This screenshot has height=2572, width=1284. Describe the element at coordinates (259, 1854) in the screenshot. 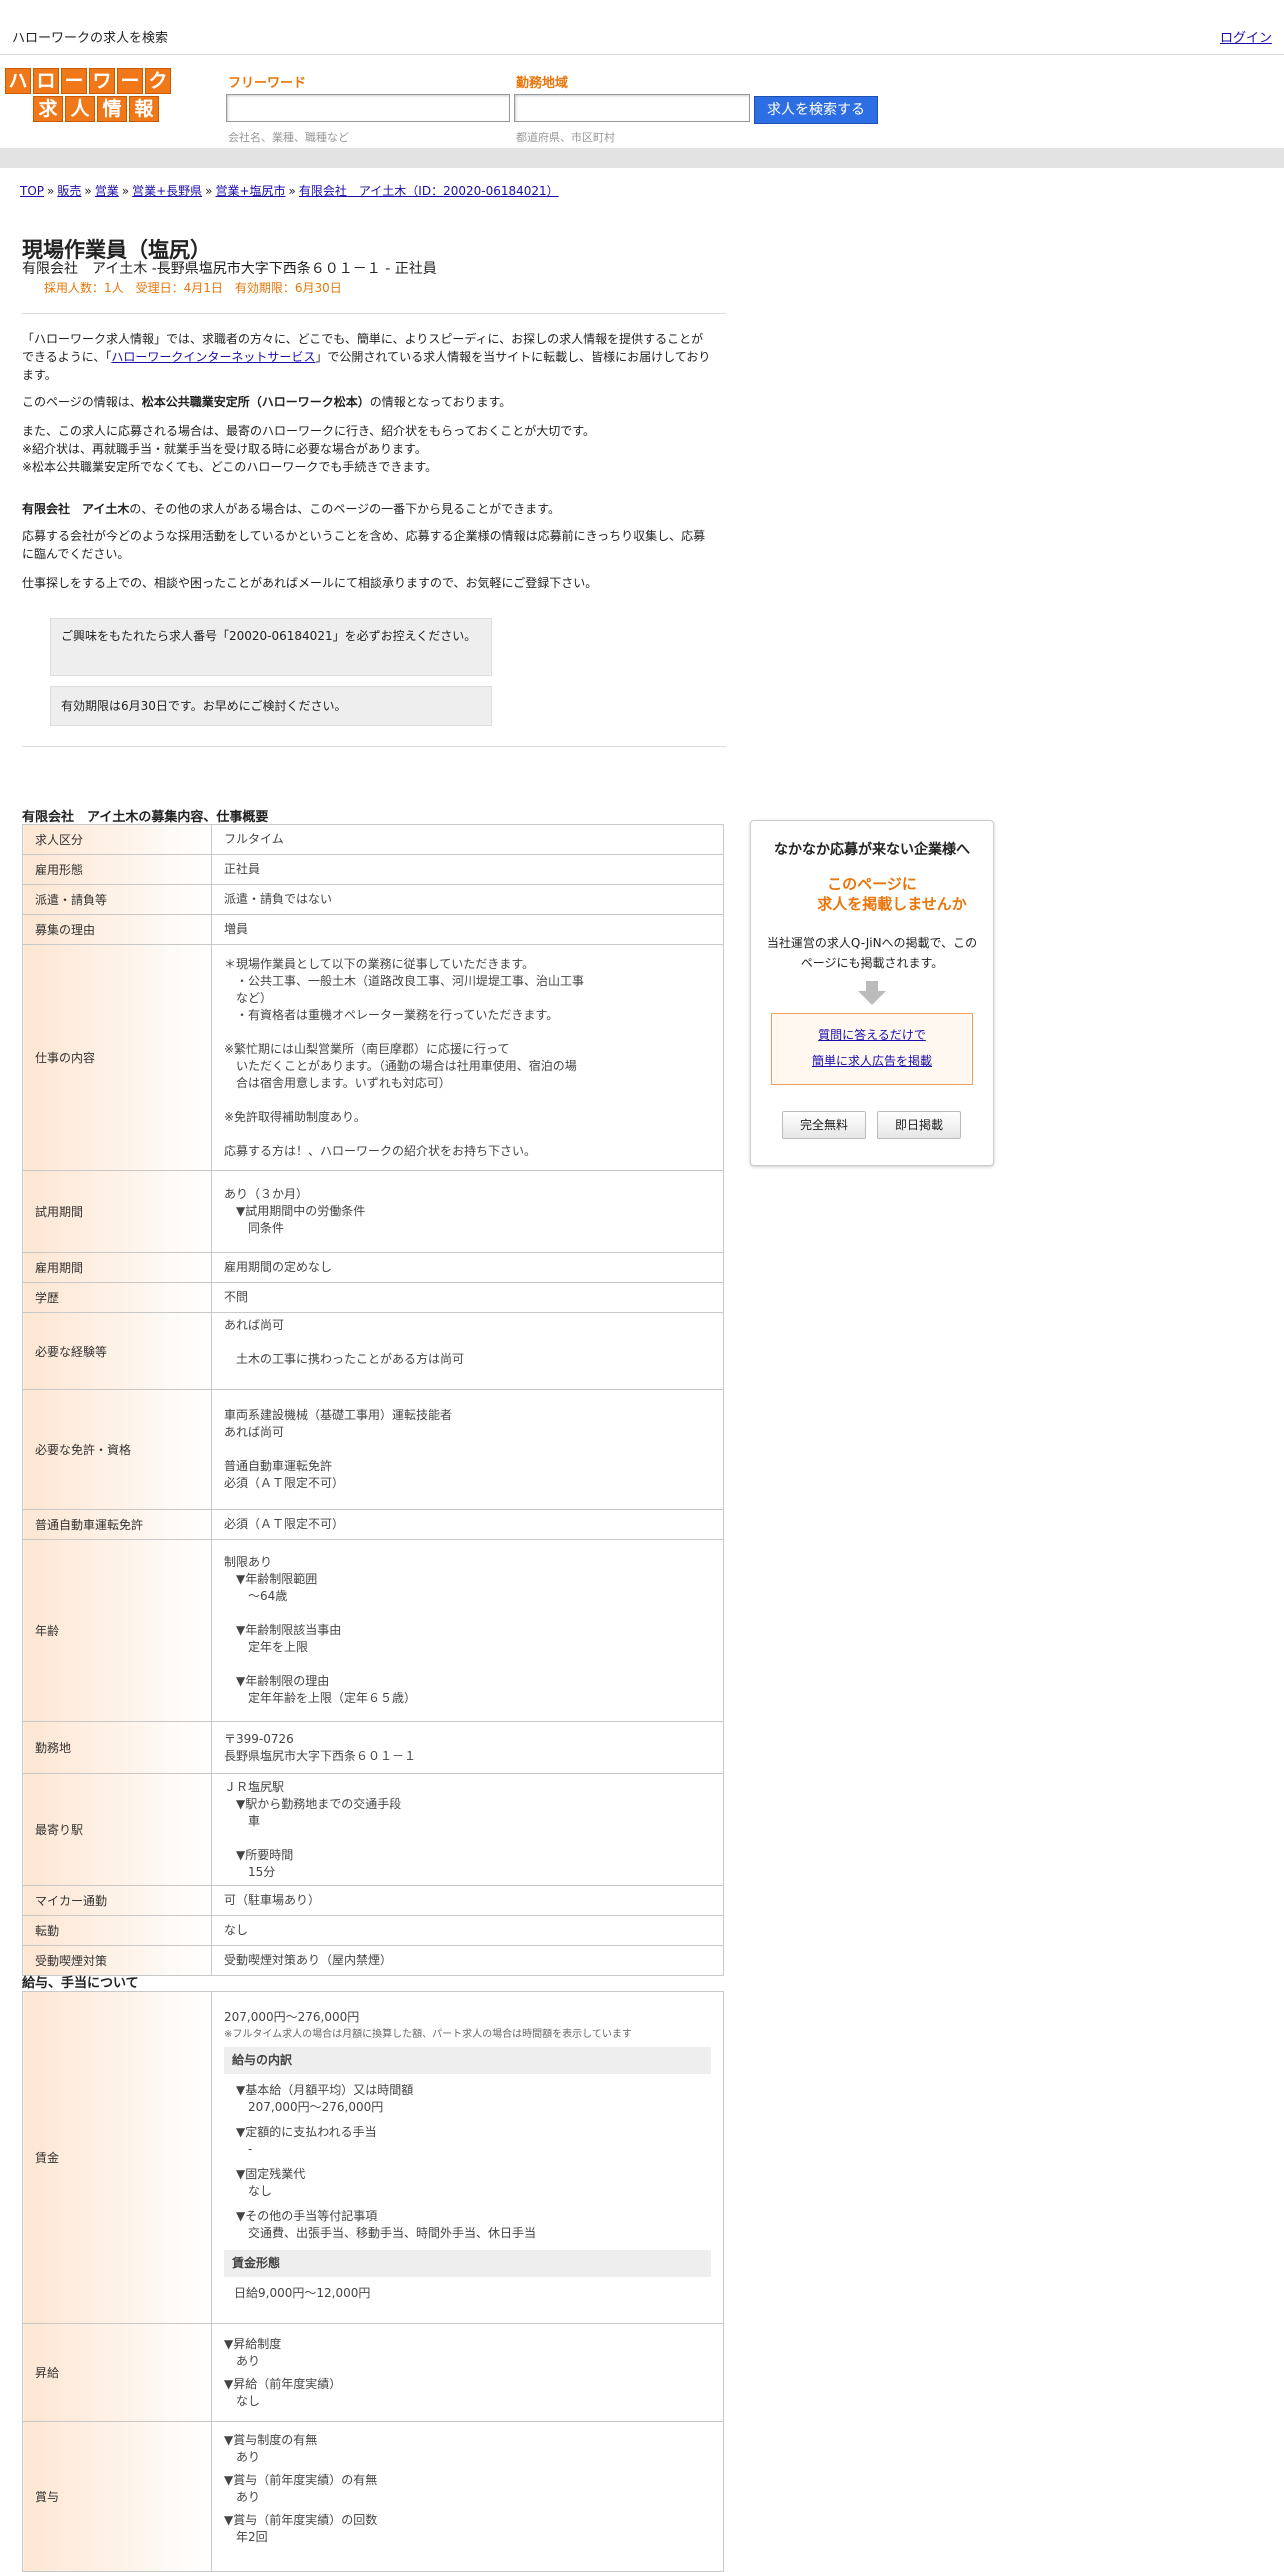

I see `value-line: ▼所要時間` at that location.